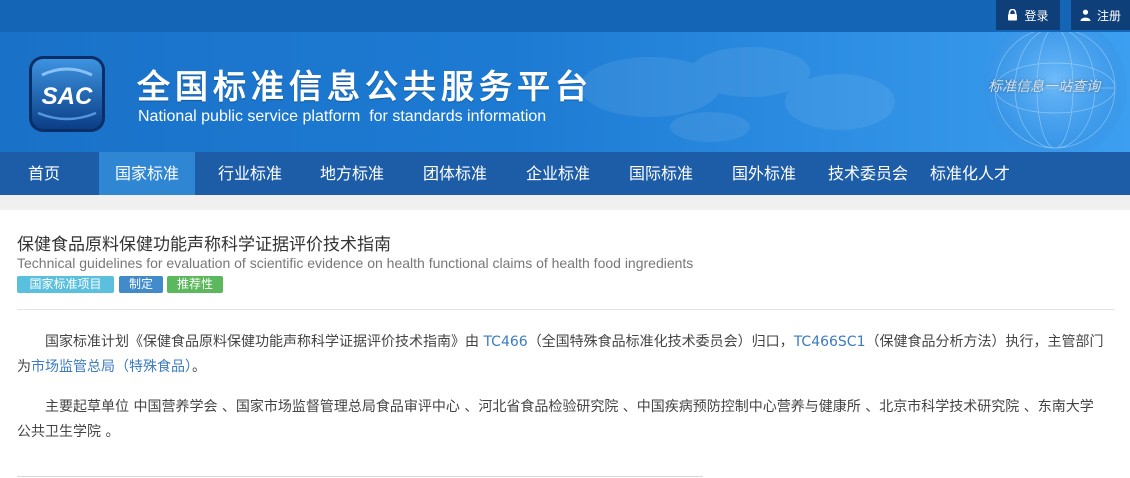  Describe the element at coordinates (111, 367) in the screenshot. I see `authority-link: 市场监管总局（特殊食品）` at that location.